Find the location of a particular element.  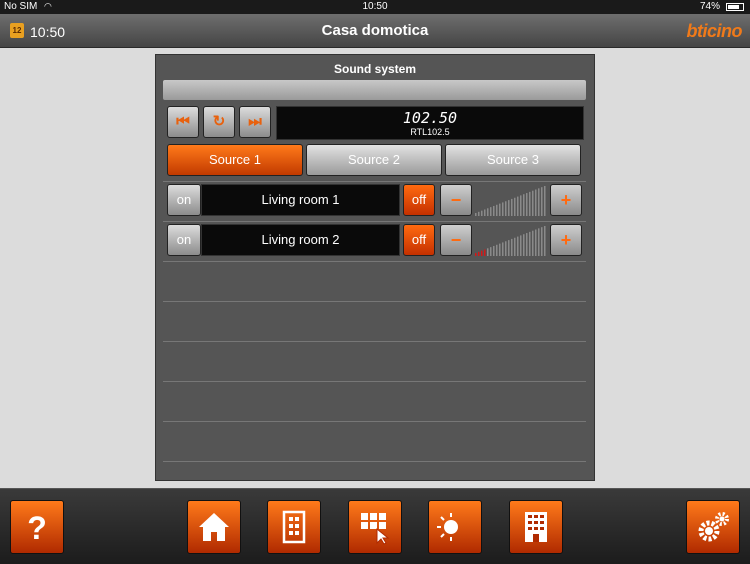

tuner-display: 102.50 RTL102.5 is located at coordinates (430, 123).